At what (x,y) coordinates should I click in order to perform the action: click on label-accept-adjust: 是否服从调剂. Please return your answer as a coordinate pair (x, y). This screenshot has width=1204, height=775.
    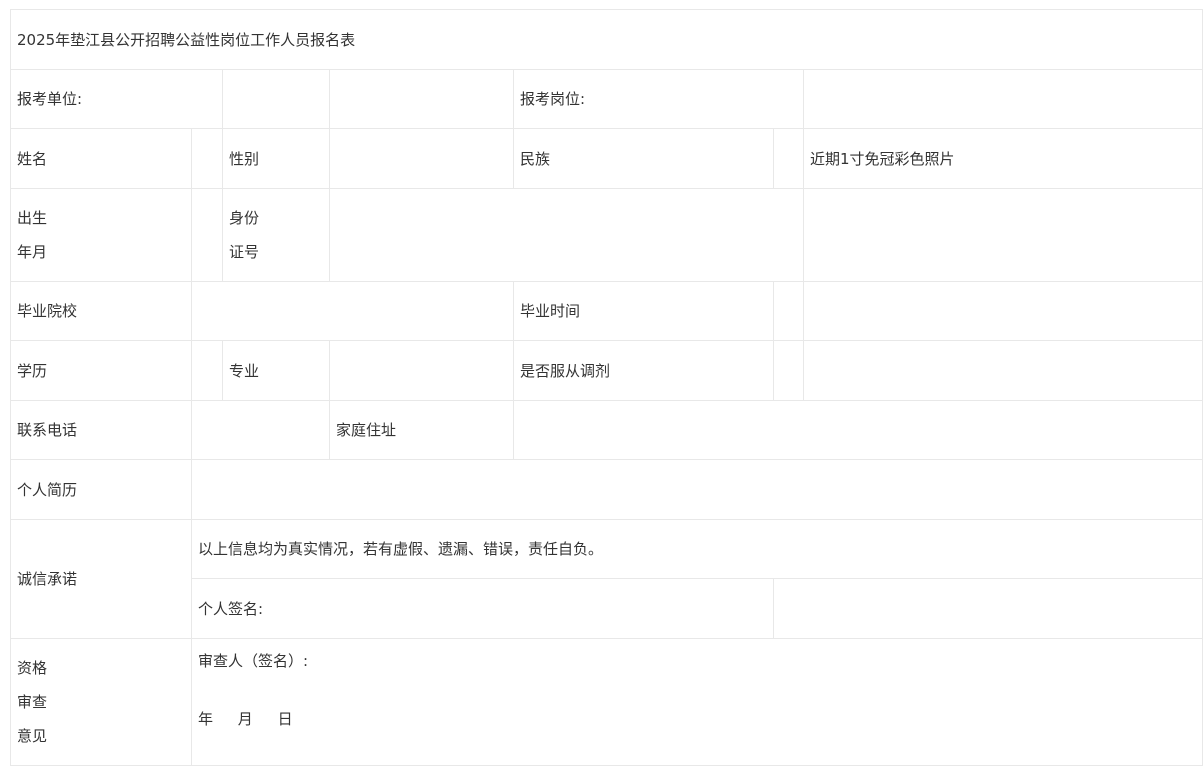
    Looking at the image, I should click on (643, 370).